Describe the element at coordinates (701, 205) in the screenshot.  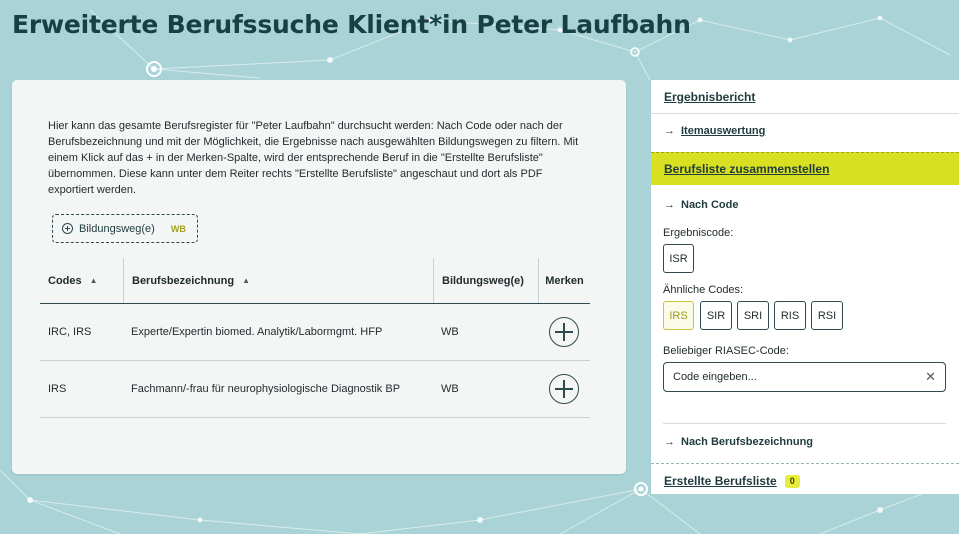
I see `link-nach-code: → Nach Code` at that location.